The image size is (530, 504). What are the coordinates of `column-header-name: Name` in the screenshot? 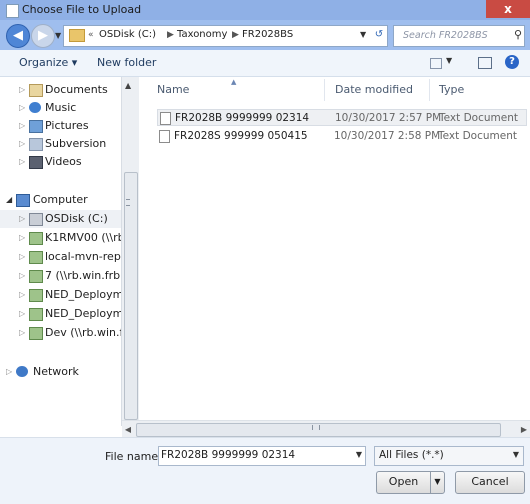 It's located at (173, 89).